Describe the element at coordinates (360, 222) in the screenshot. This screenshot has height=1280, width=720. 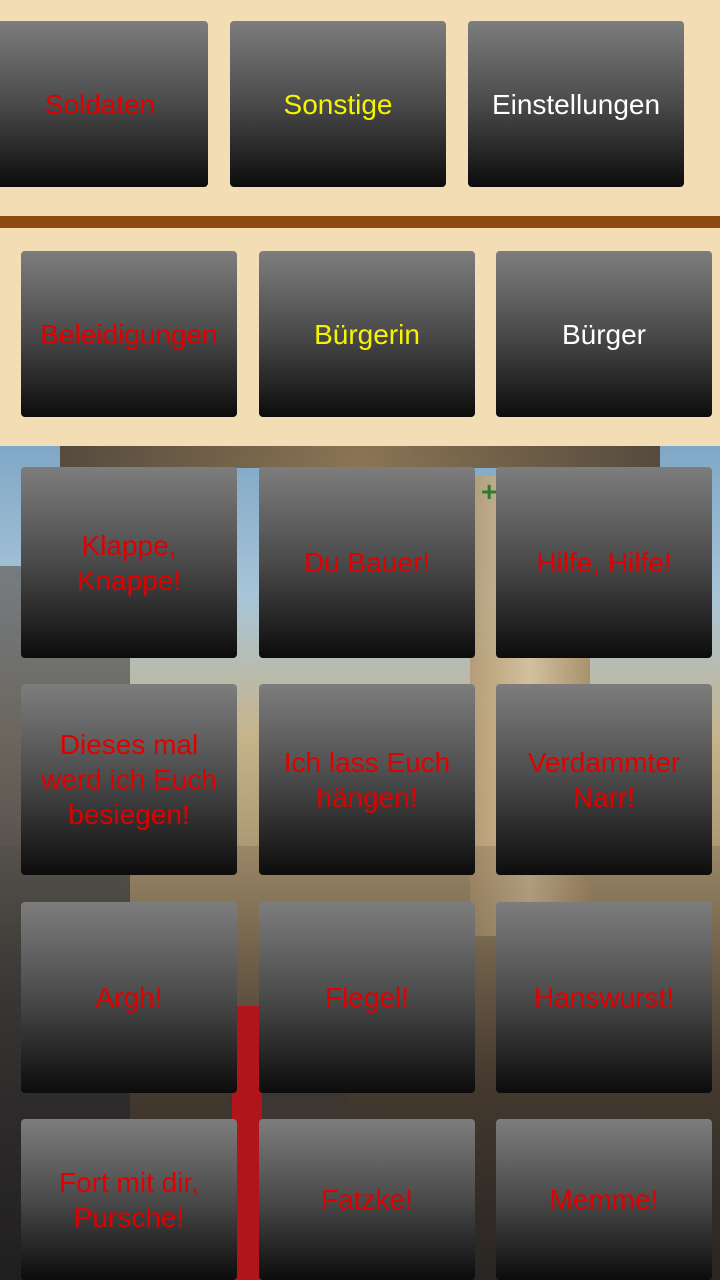
I see `section-divider` at that location.